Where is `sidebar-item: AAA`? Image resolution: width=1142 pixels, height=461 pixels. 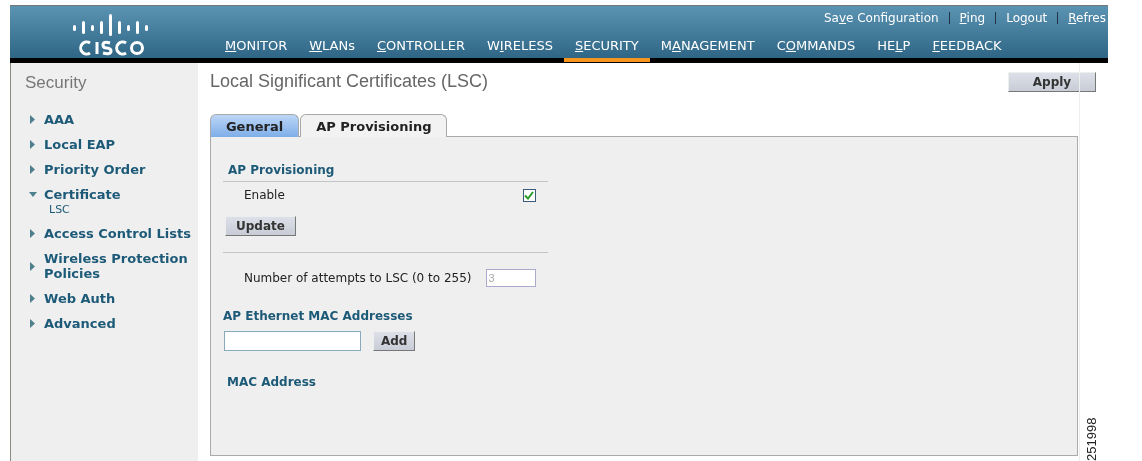
sidebar-item: AAA is located at coordinates (59, 119).